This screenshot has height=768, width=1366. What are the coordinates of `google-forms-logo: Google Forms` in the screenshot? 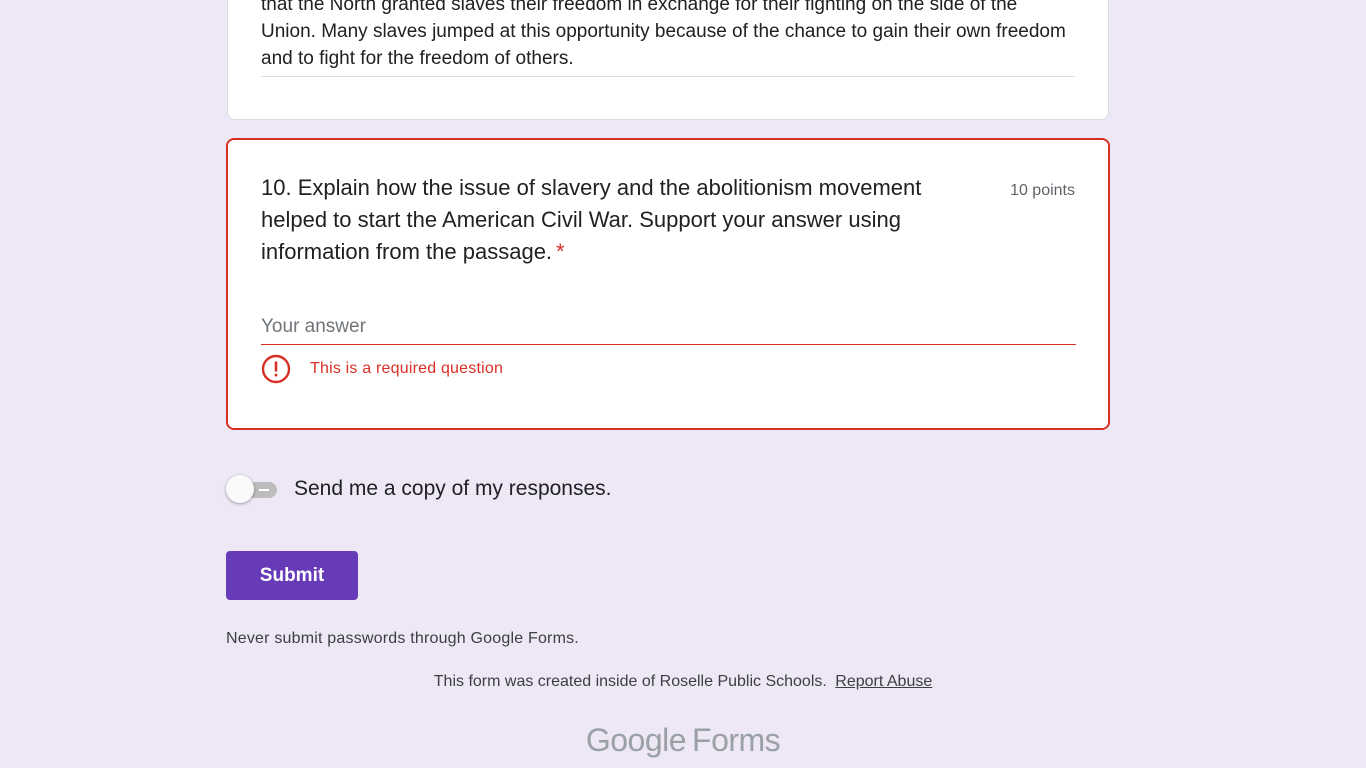 It's located at (683, 740).